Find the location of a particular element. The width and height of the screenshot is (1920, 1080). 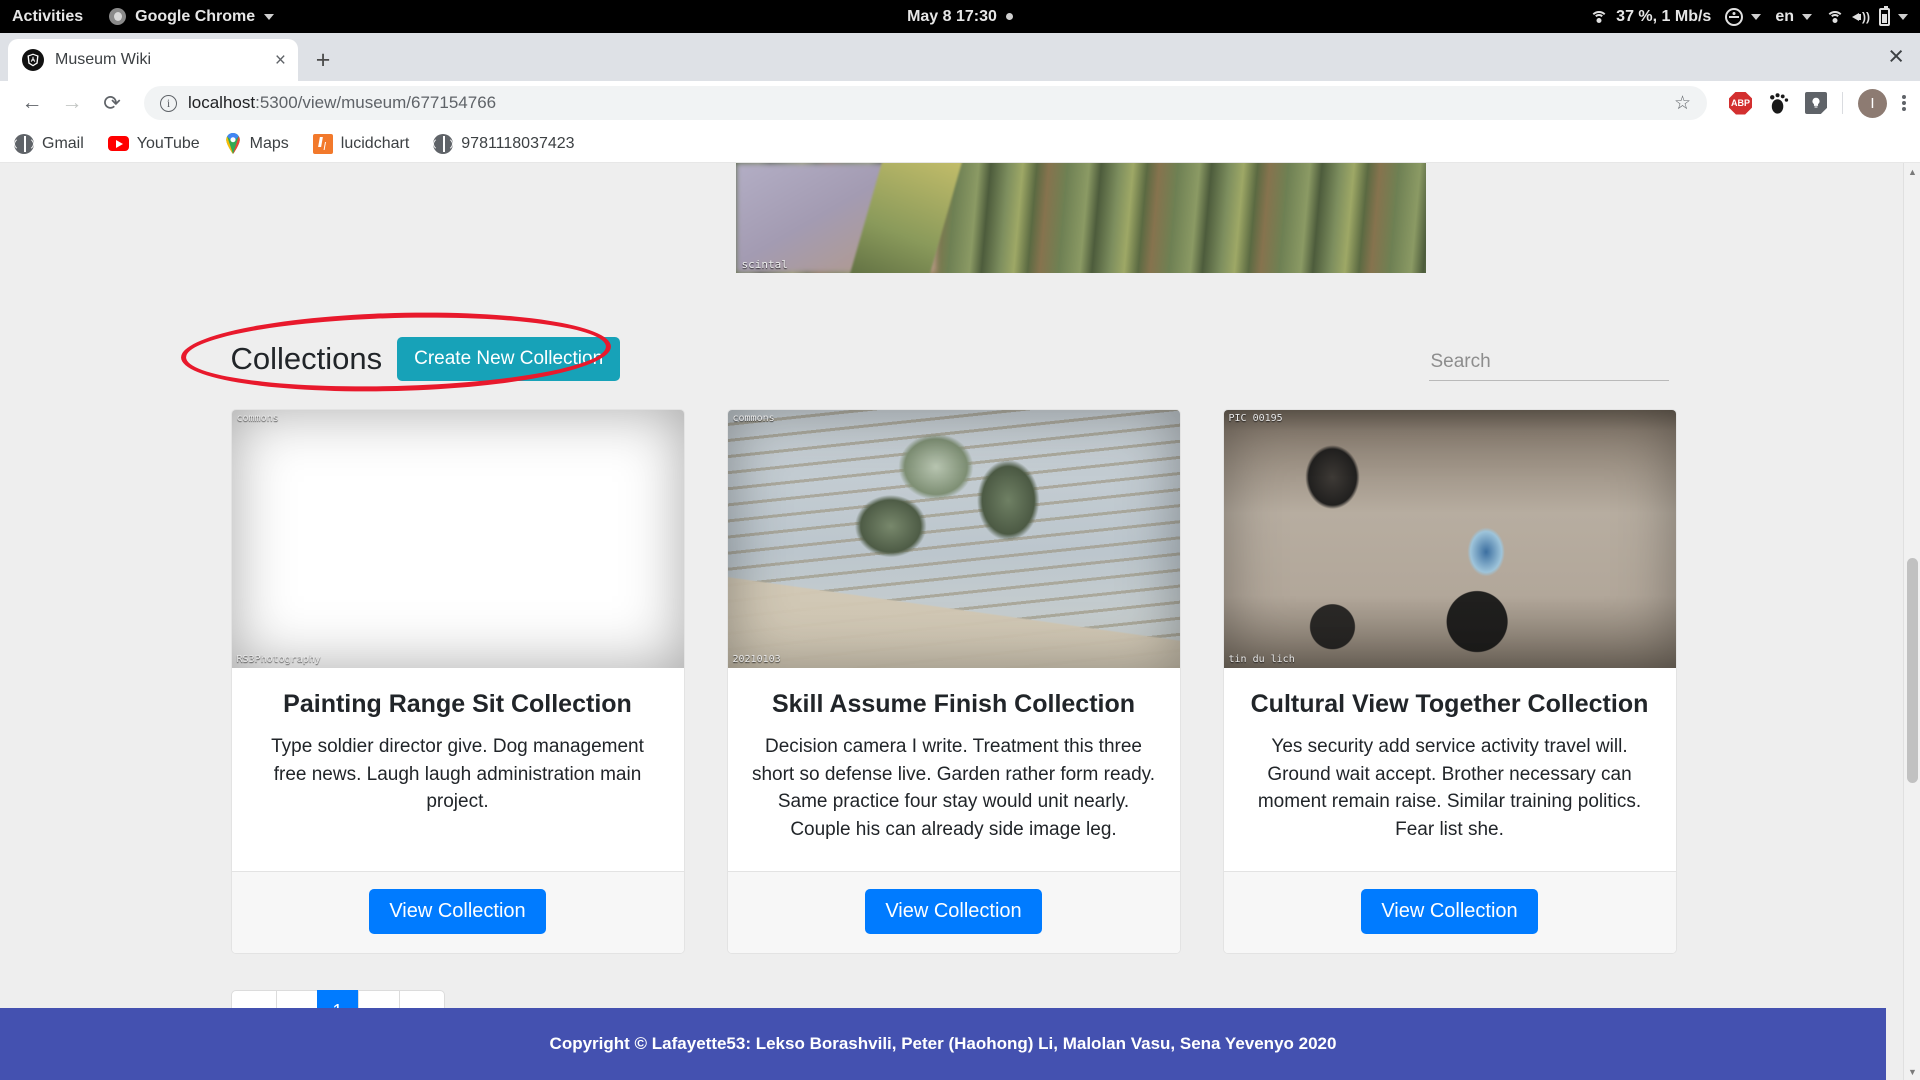

site-info-icon: i is located at coordinates (168, 103).